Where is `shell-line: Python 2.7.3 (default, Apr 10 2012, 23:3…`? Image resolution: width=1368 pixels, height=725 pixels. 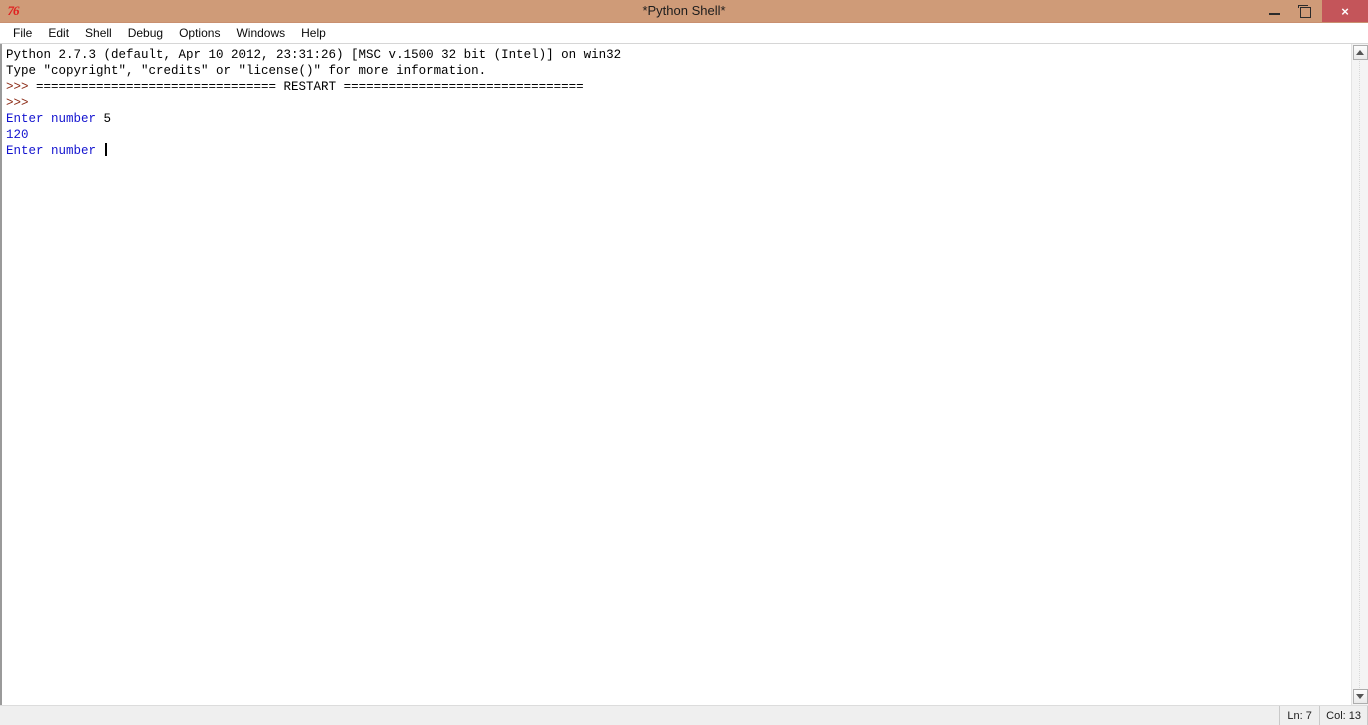 shell-line: Python 2.7.3 (default, Apr 10 2012, 23:3… is located at coordinates (678, 55).